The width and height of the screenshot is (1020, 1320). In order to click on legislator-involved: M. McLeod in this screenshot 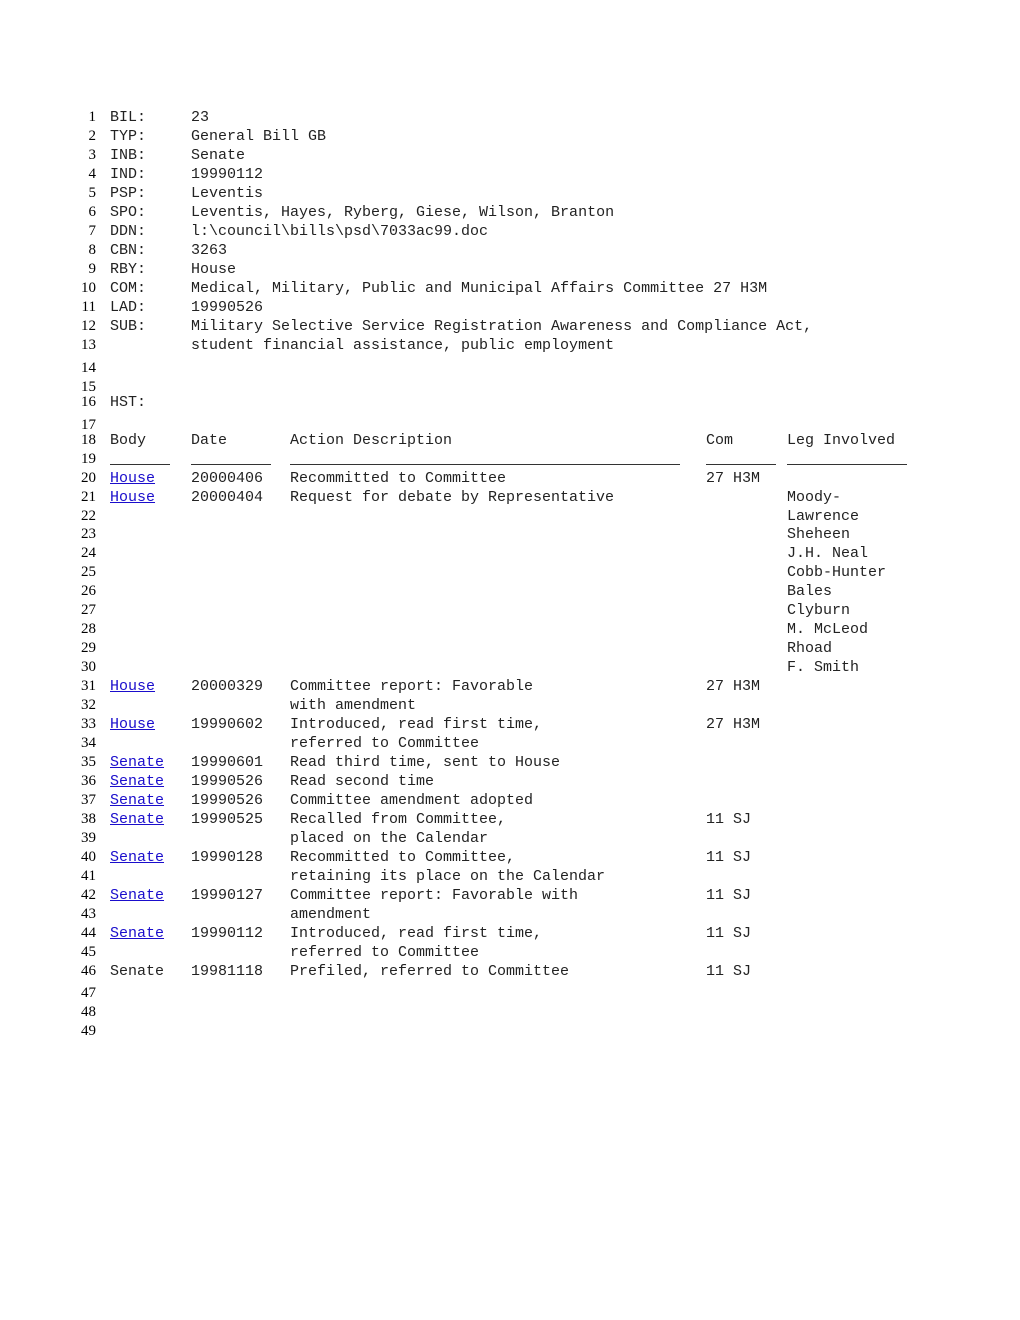, I will do `click(828, 629)`.